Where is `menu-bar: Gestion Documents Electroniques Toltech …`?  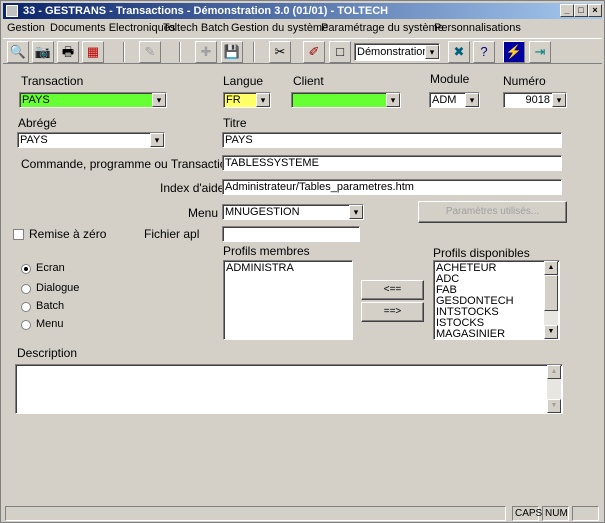
menu-bar: Gestion Documents Electroniques Toltech … is located at coordinates (302, 29).